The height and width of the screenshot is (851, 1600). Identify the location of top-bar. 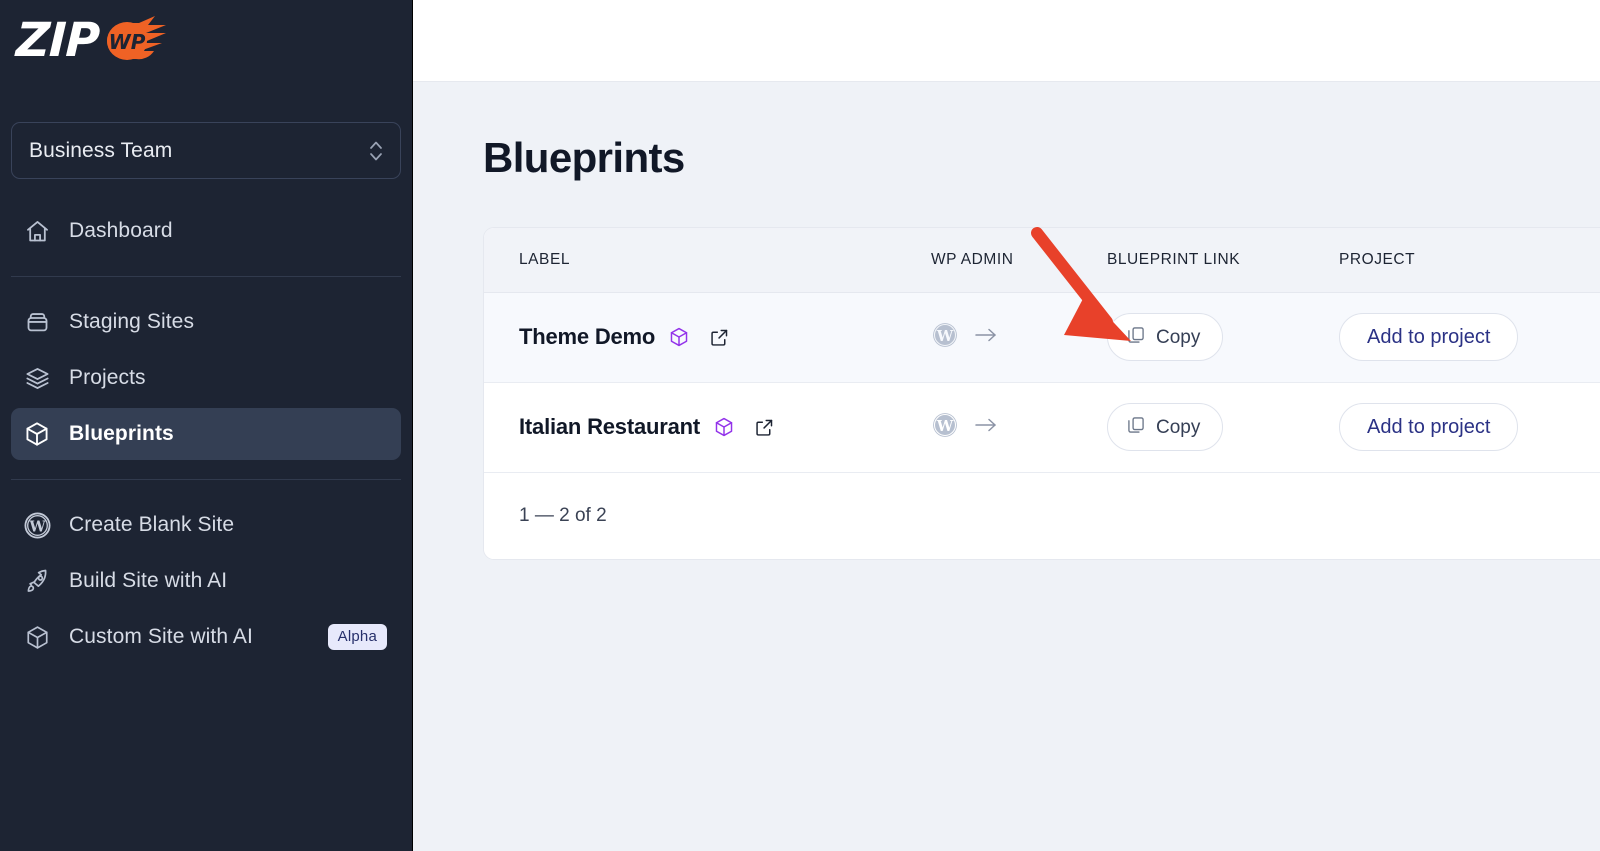
(1006, 41).